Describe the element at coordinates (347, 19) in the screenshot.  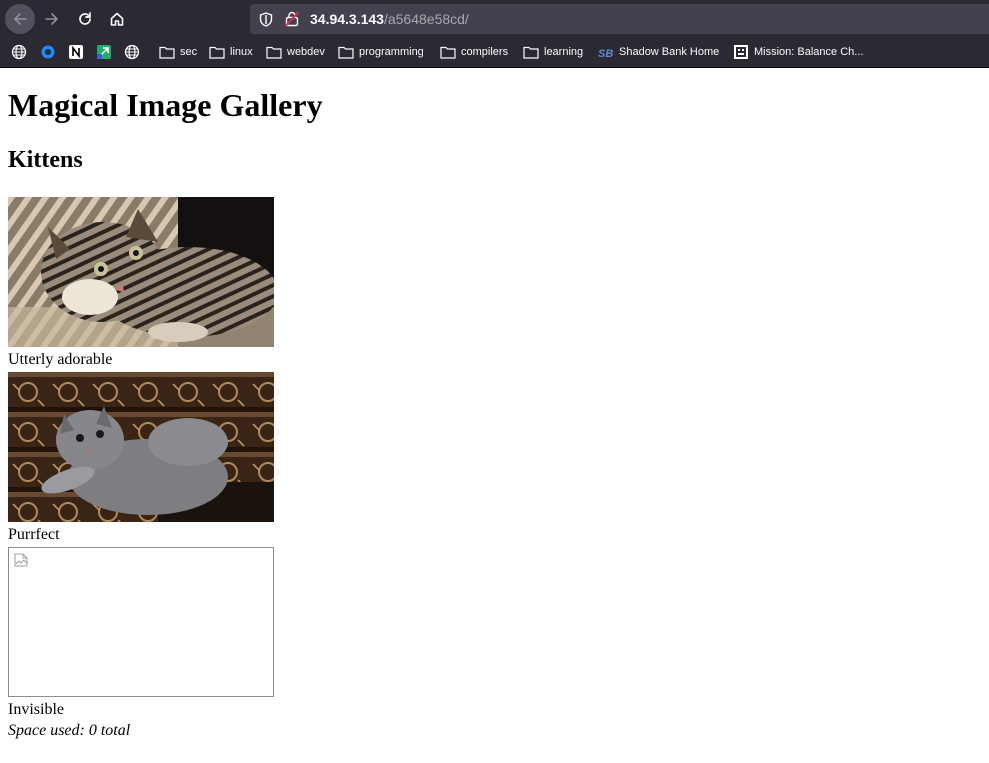
I see `url-host: 34.94.3.143` at that location.